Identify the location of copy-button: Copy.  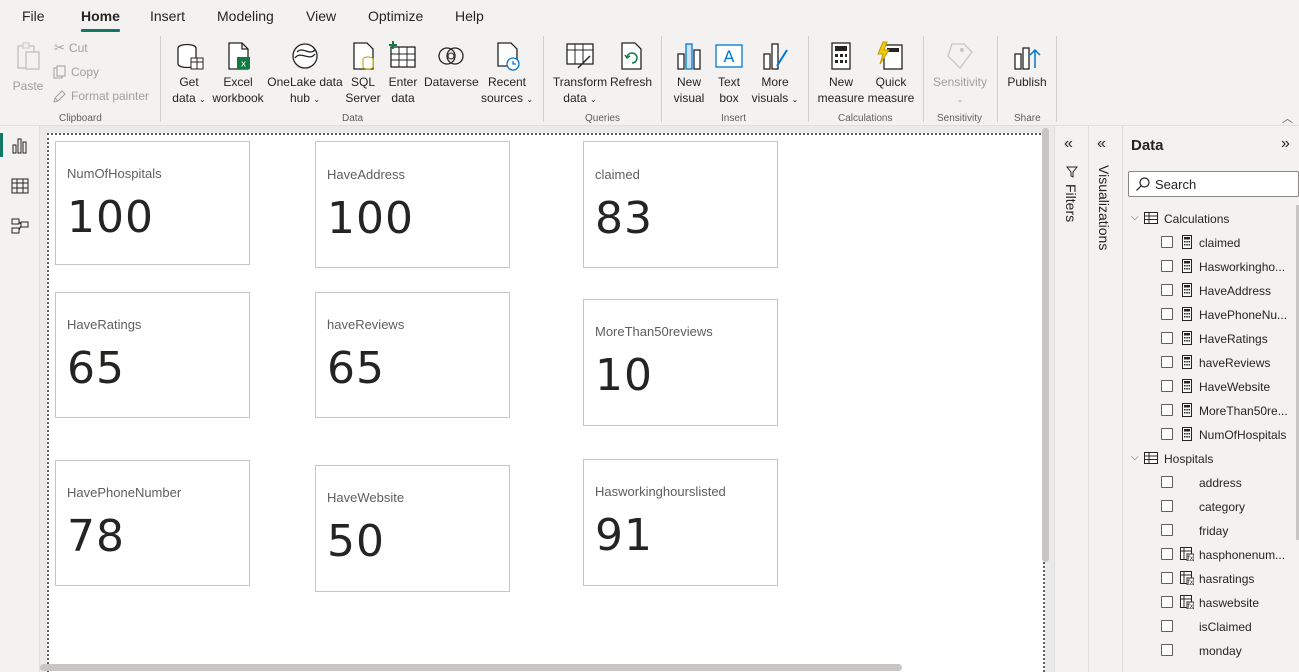
(76, 72).